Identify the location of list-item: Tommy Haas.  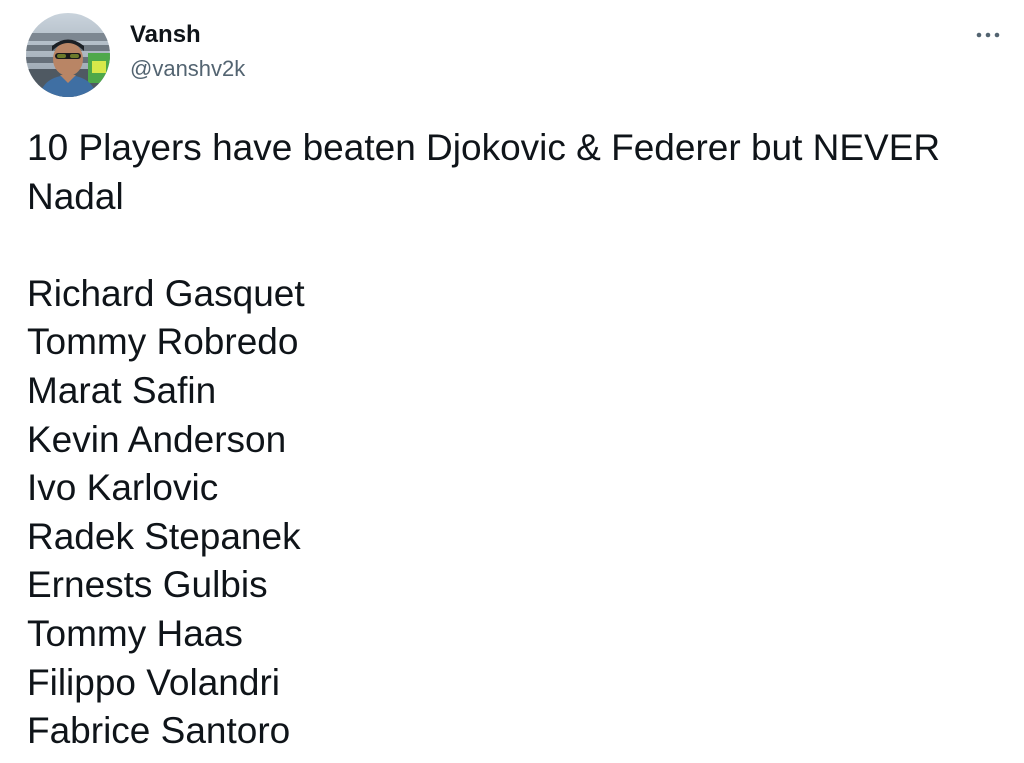
(135, 633).